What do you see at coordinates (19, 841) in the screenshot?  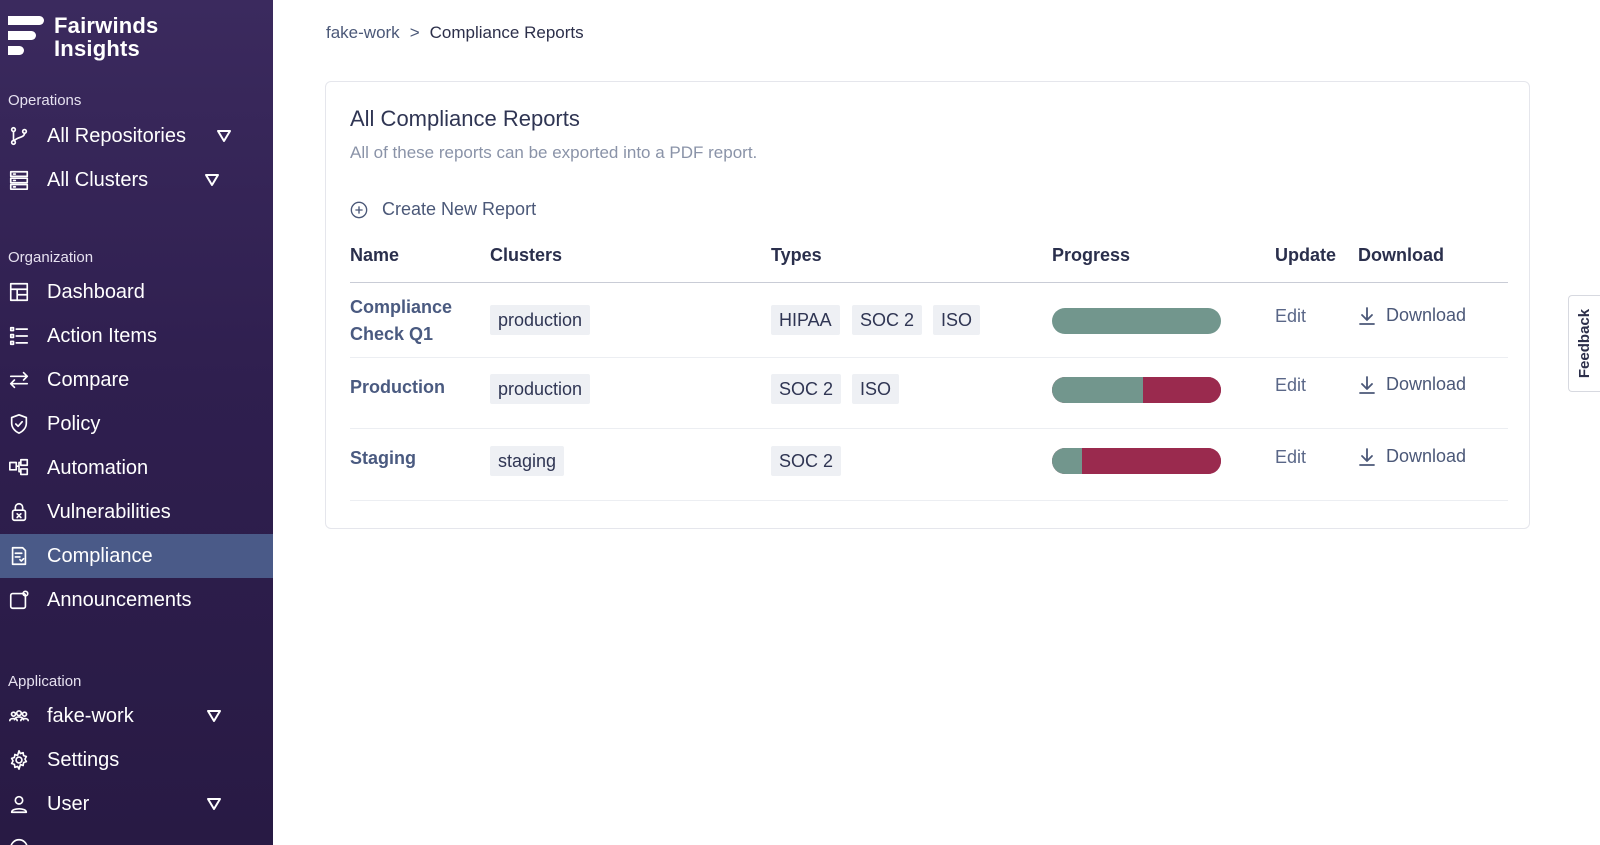 I see `help-icon` at bounding box center [19, 841].